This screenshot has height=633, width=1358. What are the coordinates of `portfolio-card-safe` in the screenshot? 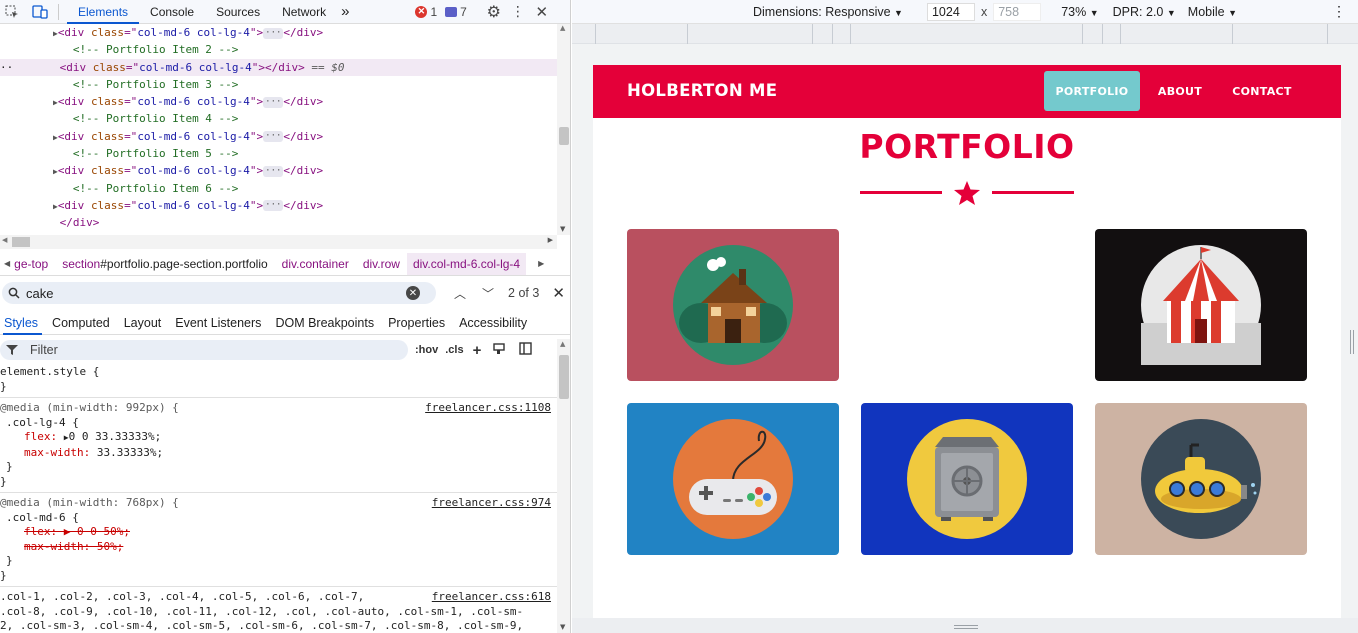 It's located at (967, 479).